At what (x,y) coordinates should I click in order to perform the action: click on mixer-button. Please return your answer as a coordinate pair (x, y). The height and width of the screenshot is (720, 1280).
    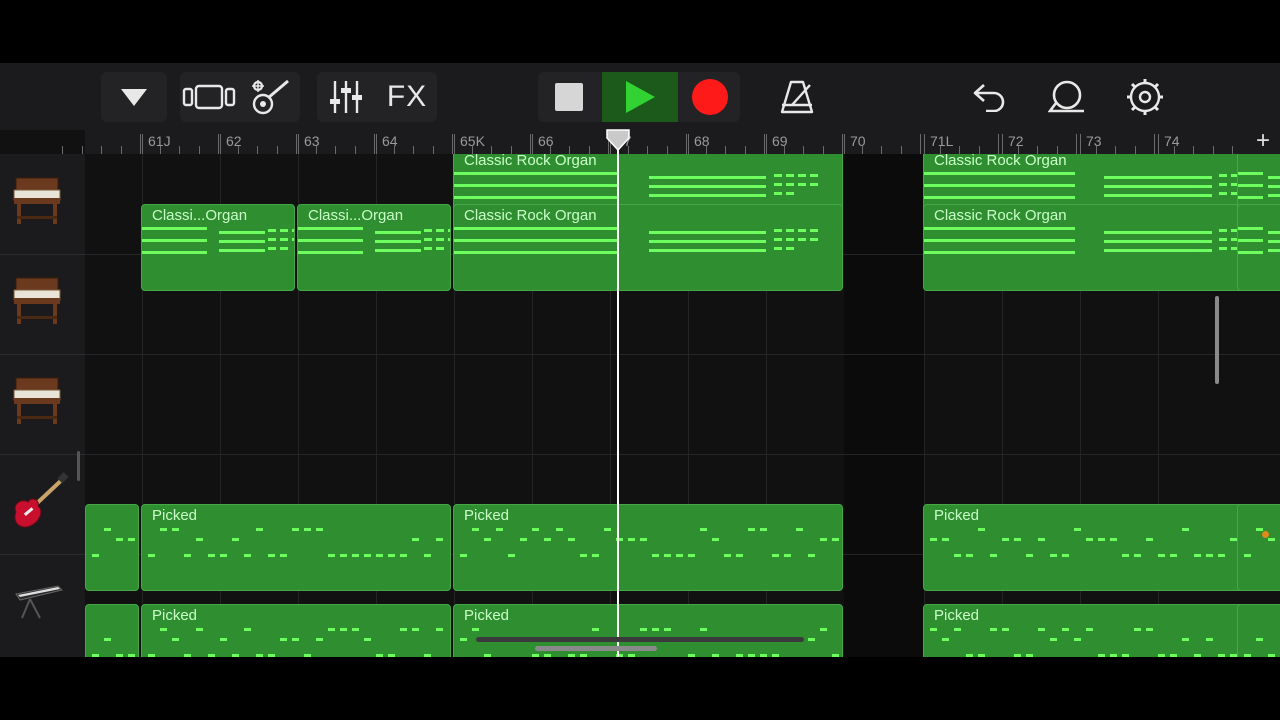
    Looking at the image, I should click on (346, 97).